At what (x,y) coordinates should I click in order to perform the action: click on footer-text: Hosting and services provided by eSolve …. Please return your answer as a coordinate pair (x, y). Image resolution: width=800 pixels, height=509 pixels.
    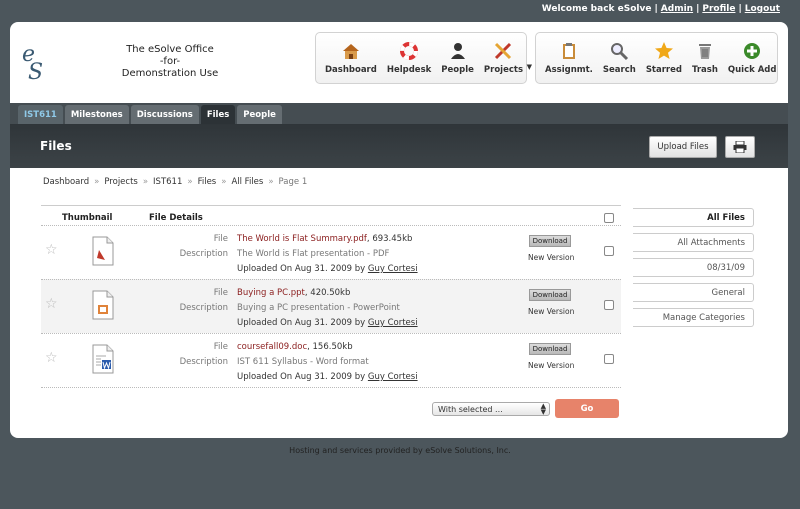
    Looking at the image, I should click on (400, 450).